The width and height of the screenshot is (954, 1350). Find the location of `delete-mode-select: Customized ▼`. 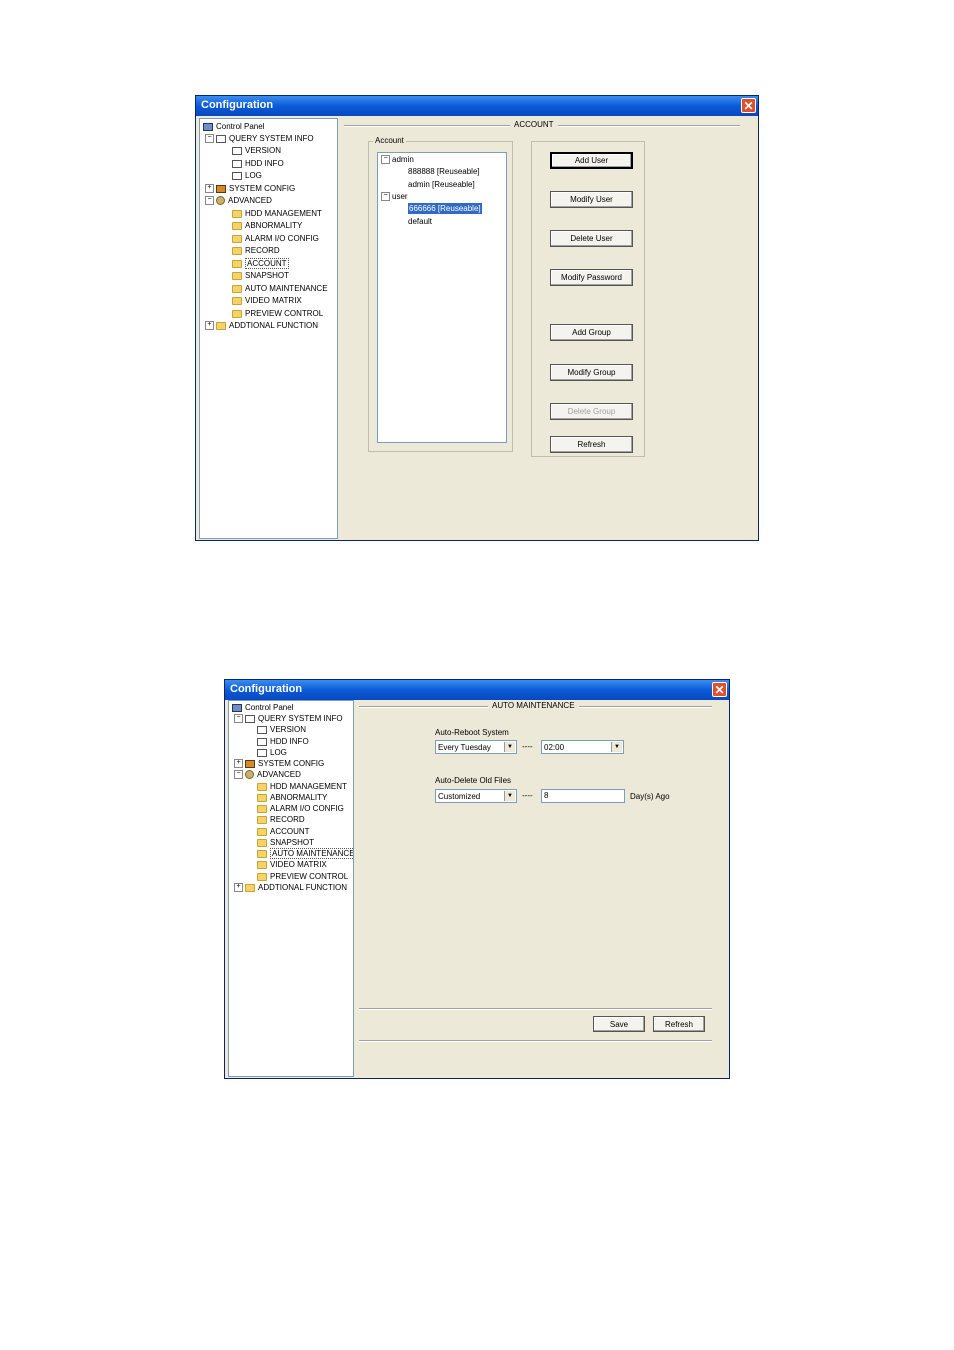

delete-mode-select: Customized ▼ is located at coordinates (476, 796).